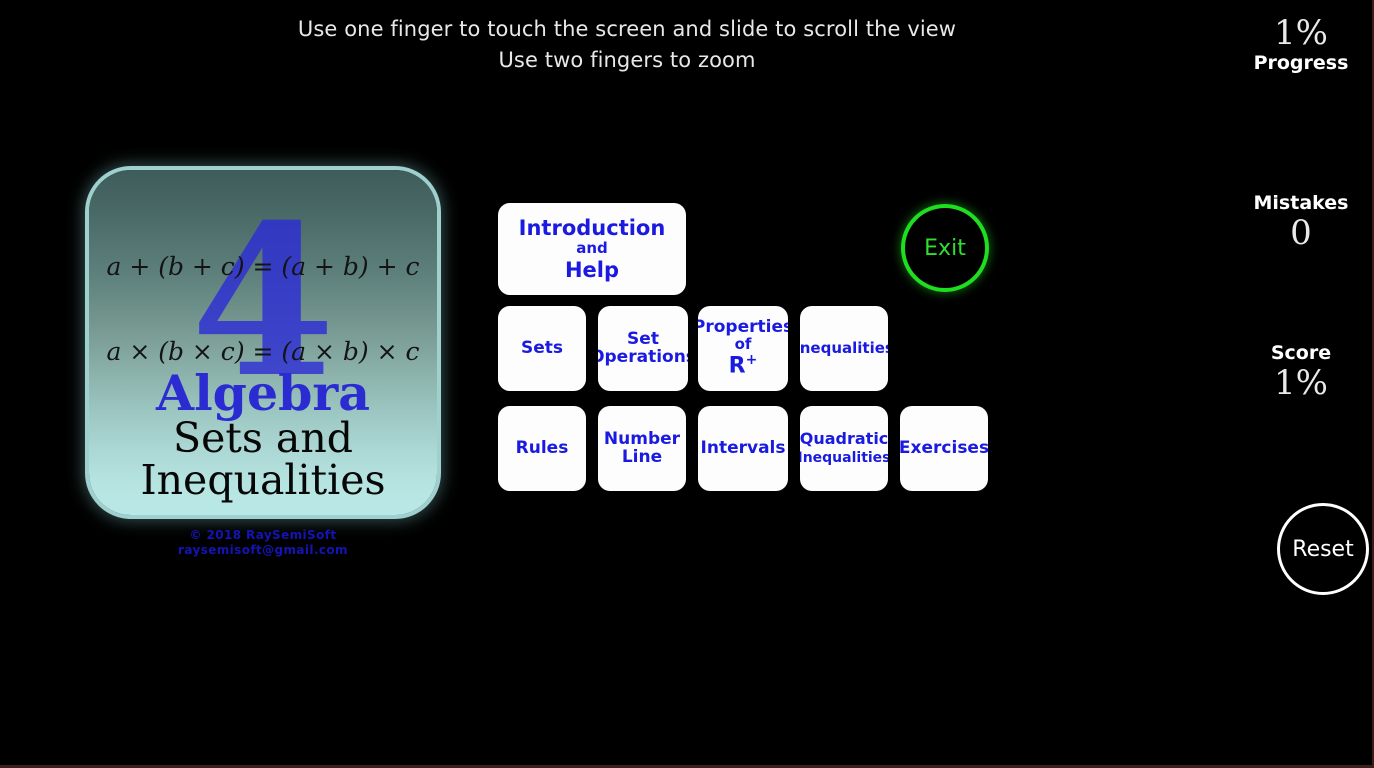  I want to click on reset-label: Reset, so click(1323, 549).